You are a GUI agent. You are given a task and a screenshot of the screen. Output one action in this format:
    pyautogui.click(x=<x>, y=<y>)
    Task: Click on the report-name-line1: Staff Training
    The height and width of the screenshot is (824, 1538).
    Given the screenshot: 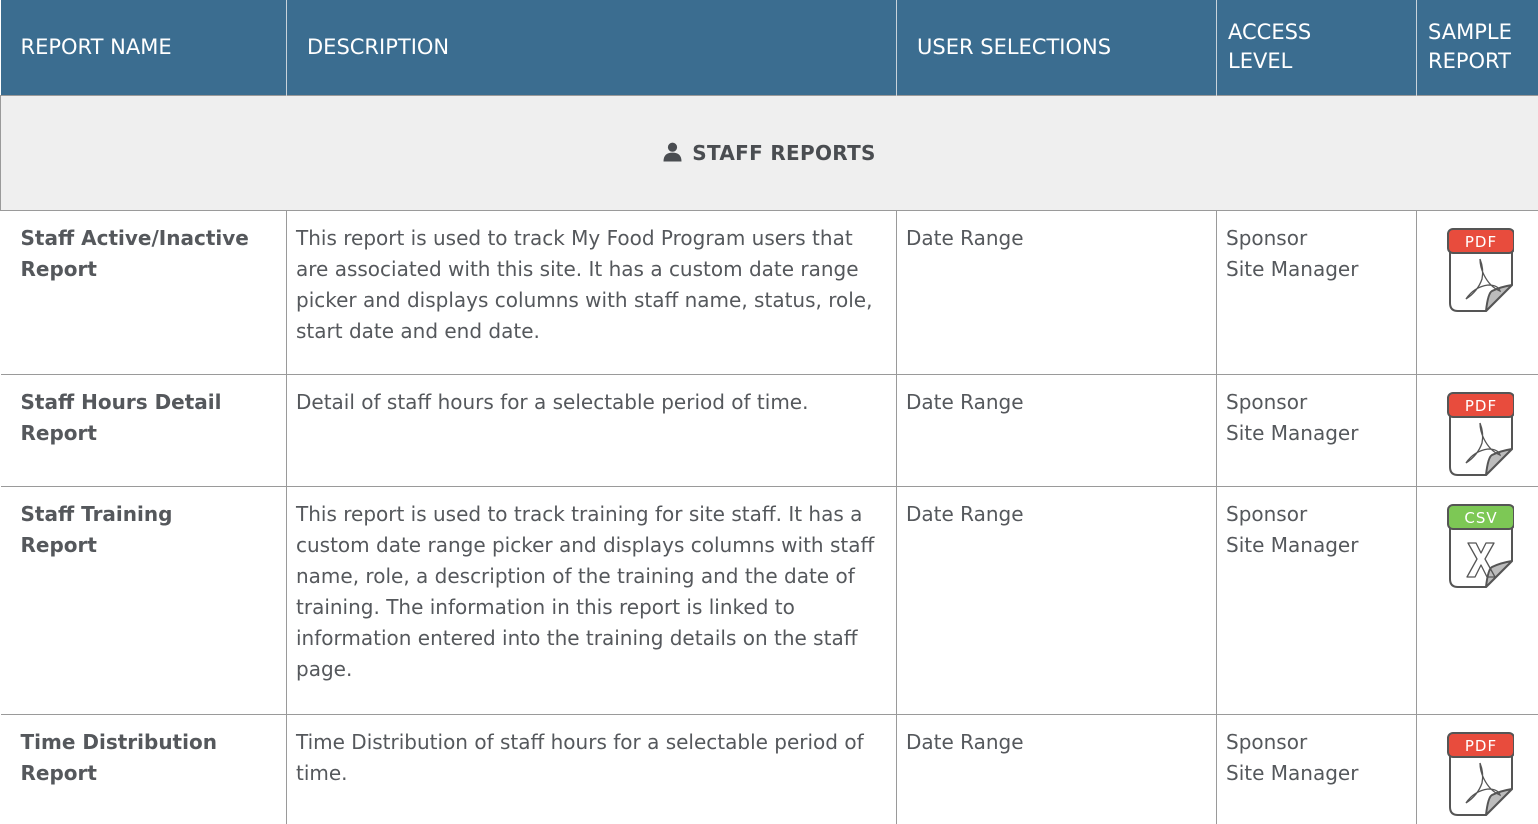 What is the action you would take?
    pyautogui.click(x=97, y=514)
    